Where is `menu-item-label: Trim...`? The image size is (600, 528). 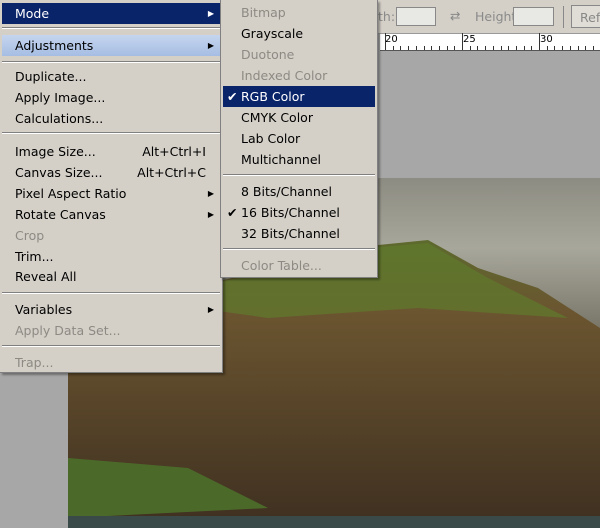 menu-item-label: Trim... is located at coordinates (34, 256).